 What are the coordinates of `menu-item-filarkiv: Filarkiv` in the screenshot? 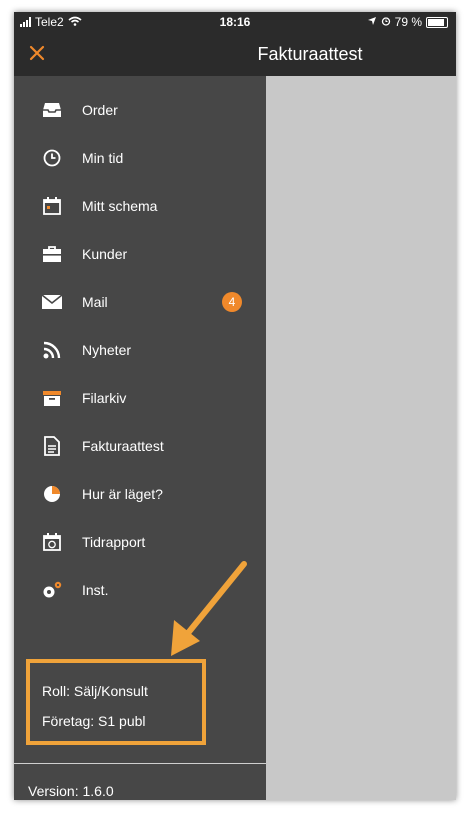 It's located at (140, 398).